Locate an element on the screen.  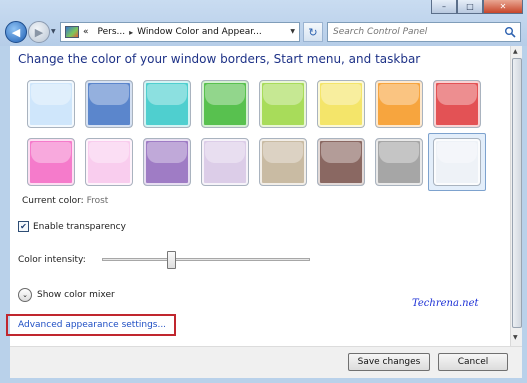
refresh-icon: ↻ is located at coordinates (313, 32).